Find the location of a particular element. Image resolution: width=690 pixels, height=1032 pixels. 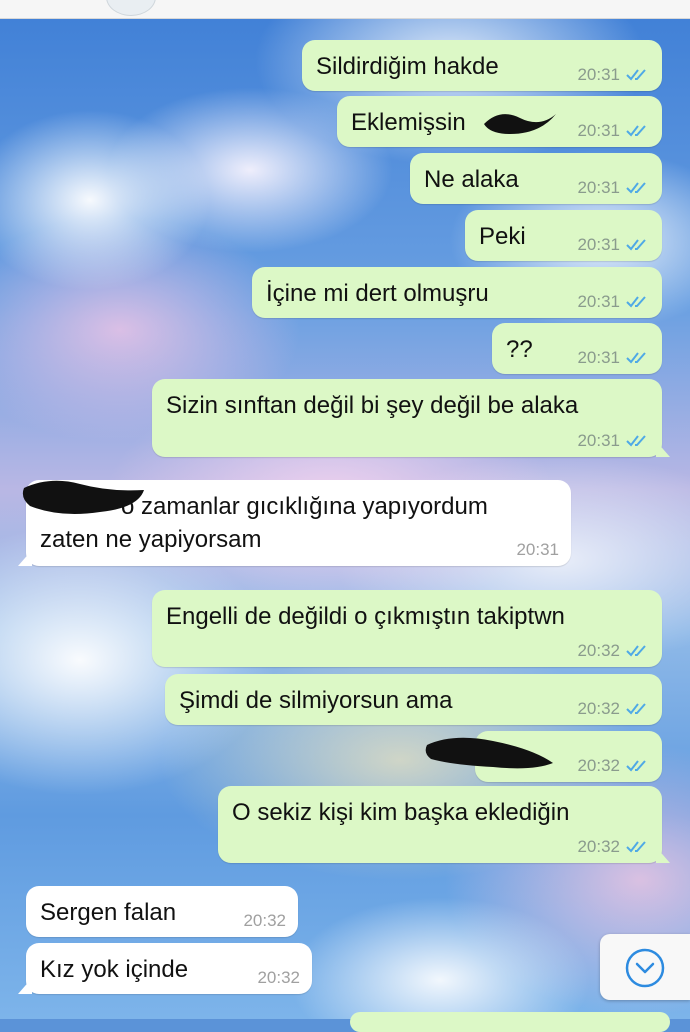

message-bubble-incoming: Kız yok içinde 20:32 is located at coordinates (165, 968).